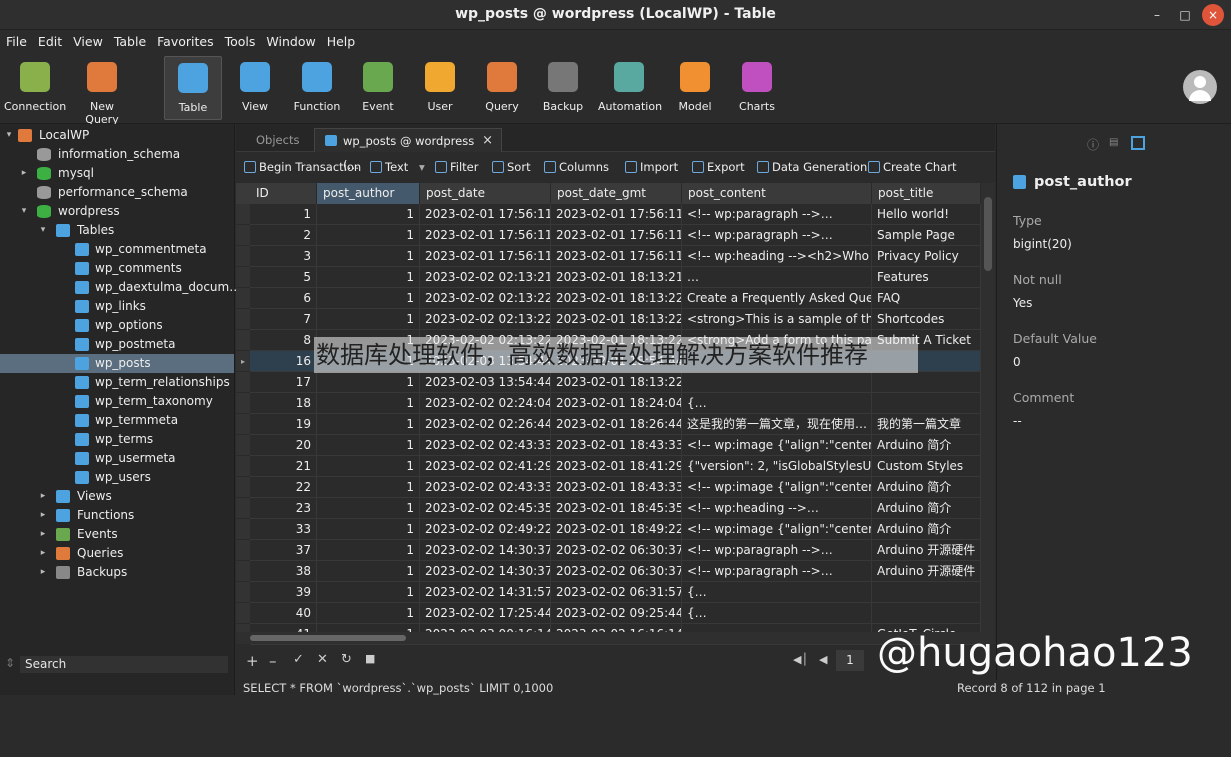 Image resolution: width=1231 pixels, height=757 pixels. What do you see at coordinates (283, 487) in the screenshot?
I see `col-id-cell: 22` at bounding box center [283, 487].